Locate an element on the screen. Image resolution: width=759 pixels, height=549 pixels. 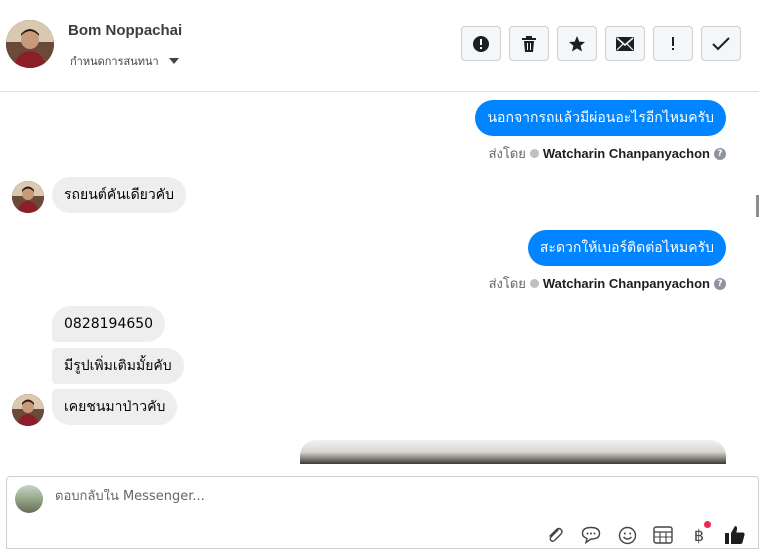
star-button is located at coordinates (577, 43).